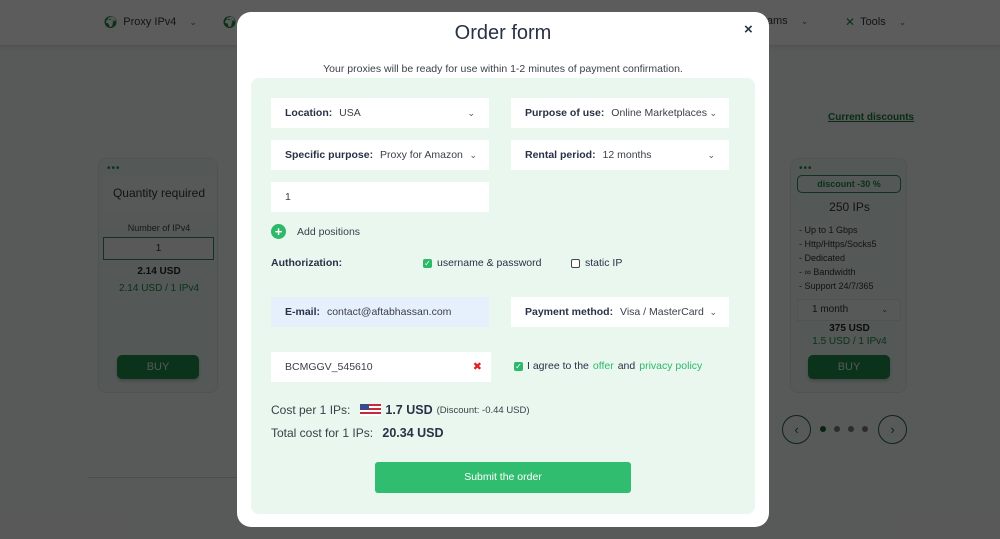 The image size is (1000, 539). I want to click on quantity-input: 1, so click(380, 197).